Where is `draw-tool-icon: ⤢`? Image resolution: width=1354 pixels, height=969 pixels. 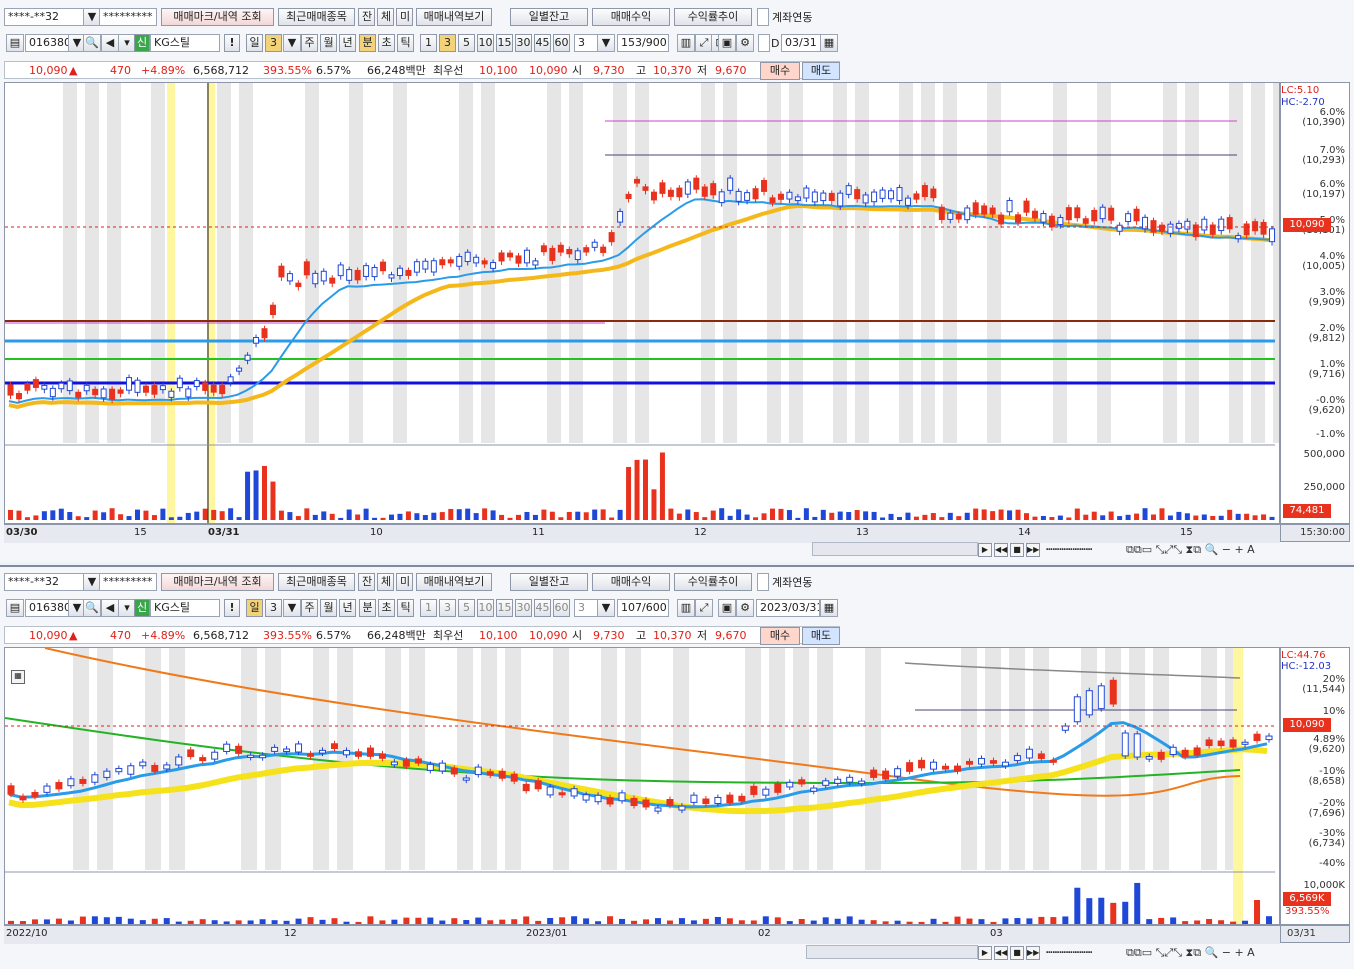 draw-tool-icon: ⤢ is located at coordinates (704, 608).